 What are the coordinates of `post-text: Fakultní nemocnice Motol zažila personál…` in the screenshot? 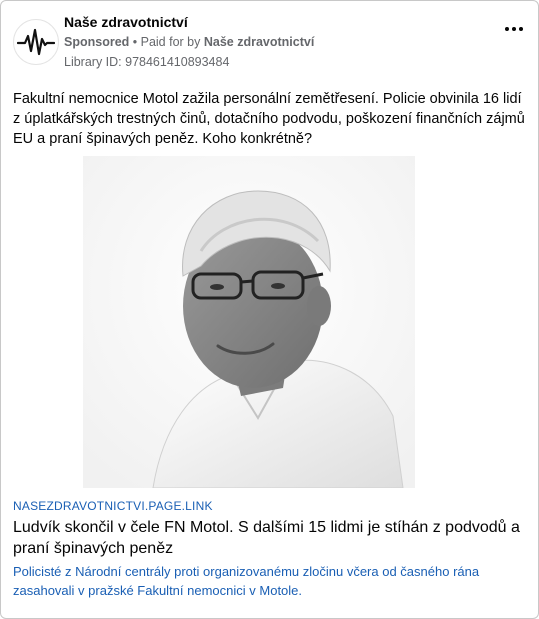 It's located at (269, 119).